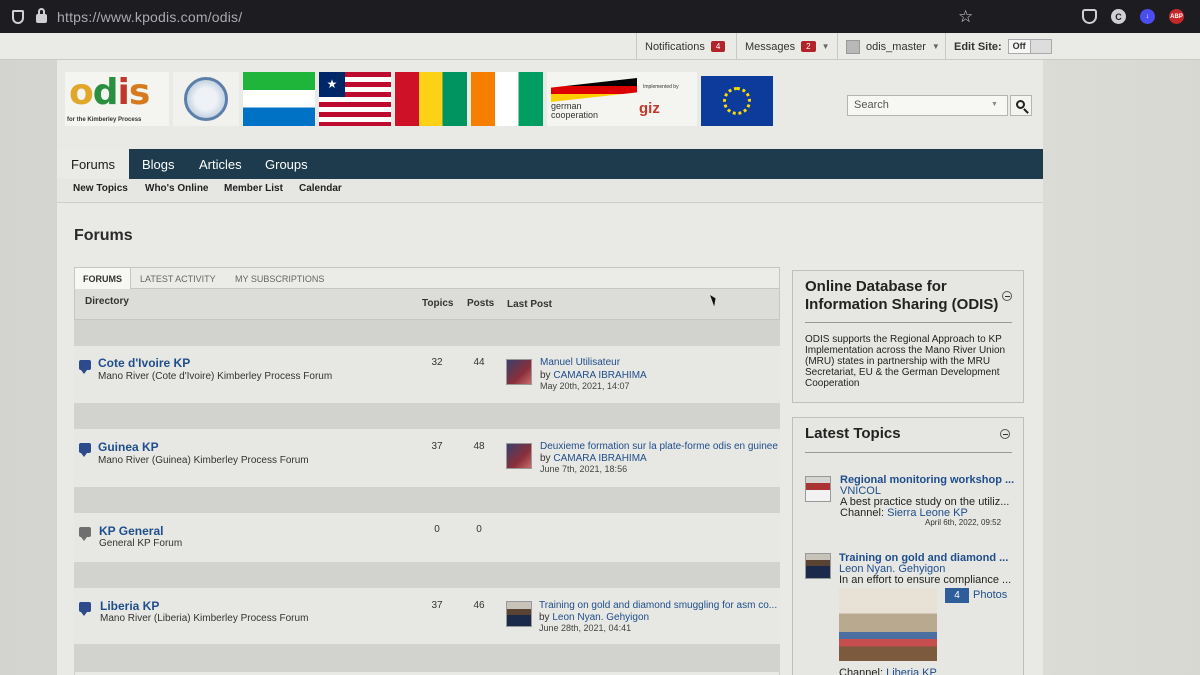 Image resolution: width=1200 pixels, height=675 pixels. I want to click on topics-count: 0, so click(437, 529).